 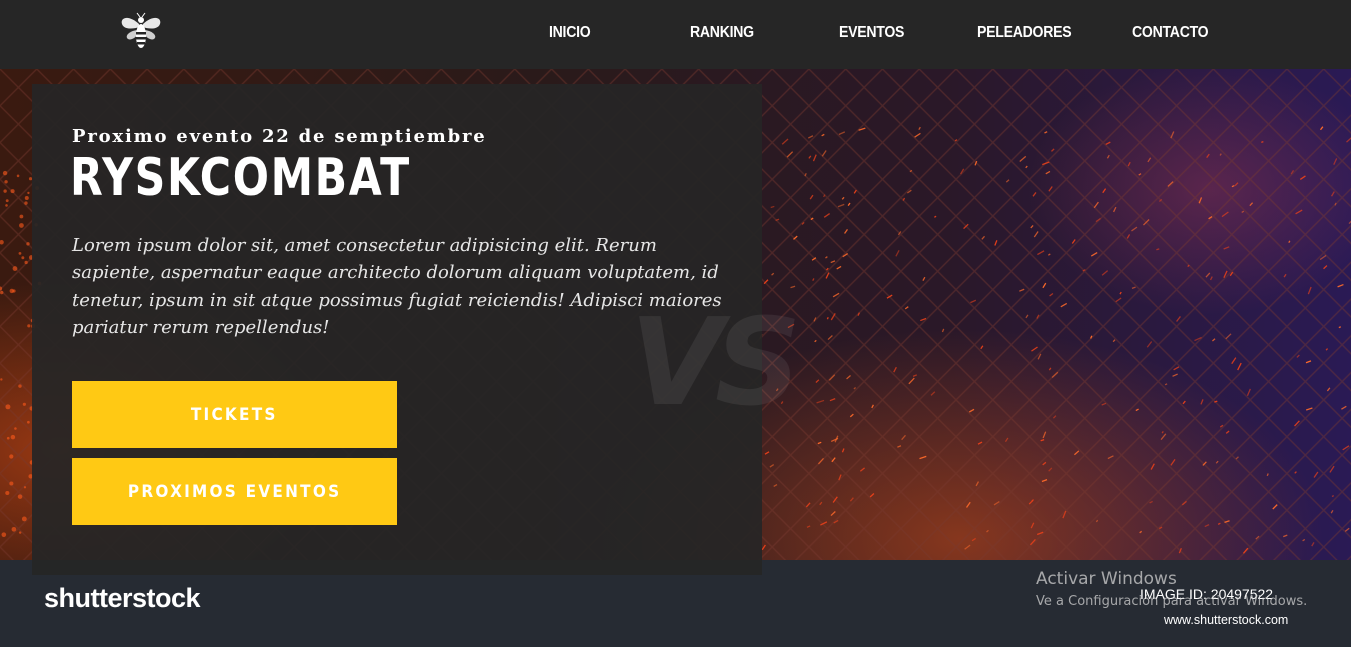 What do you see at coordinates (1024, 33) in the screenshot?
I see `nav-peleadores: PELEADORES` at bounding box center [1024, 33].